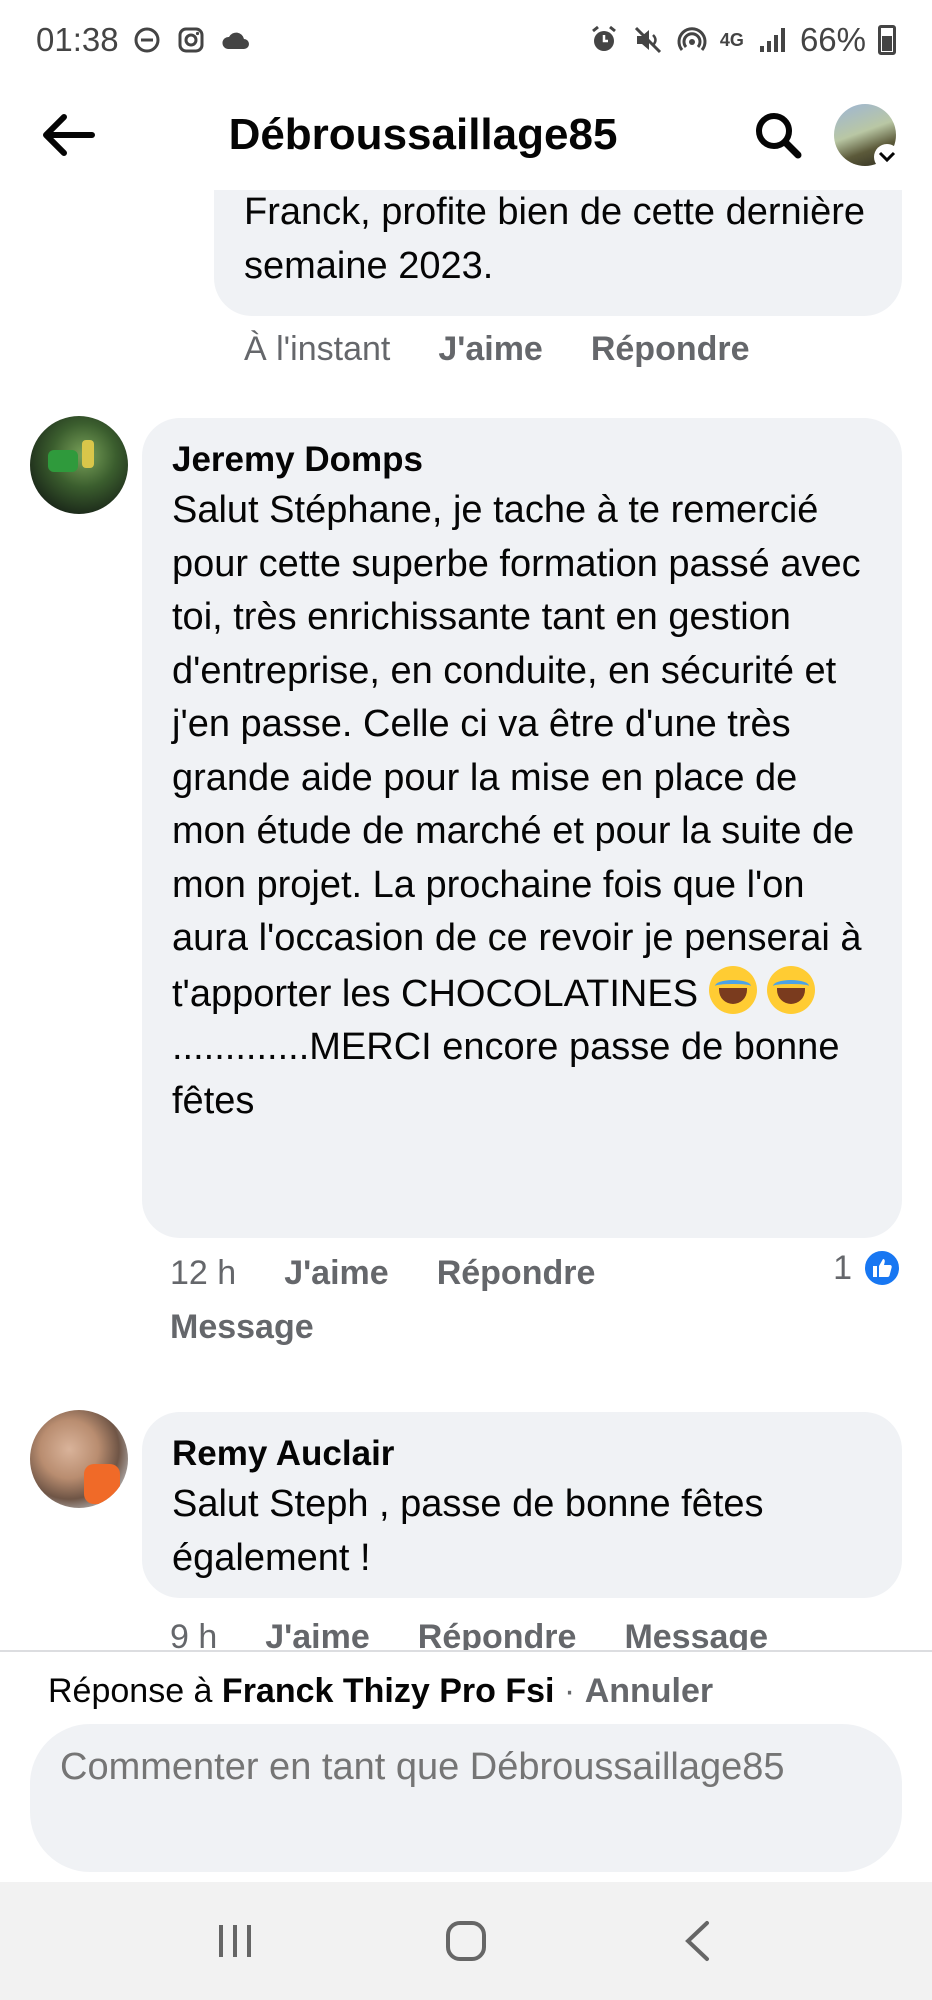  I want to click on comment-author: Remy Auclair, so click(522, 1454).